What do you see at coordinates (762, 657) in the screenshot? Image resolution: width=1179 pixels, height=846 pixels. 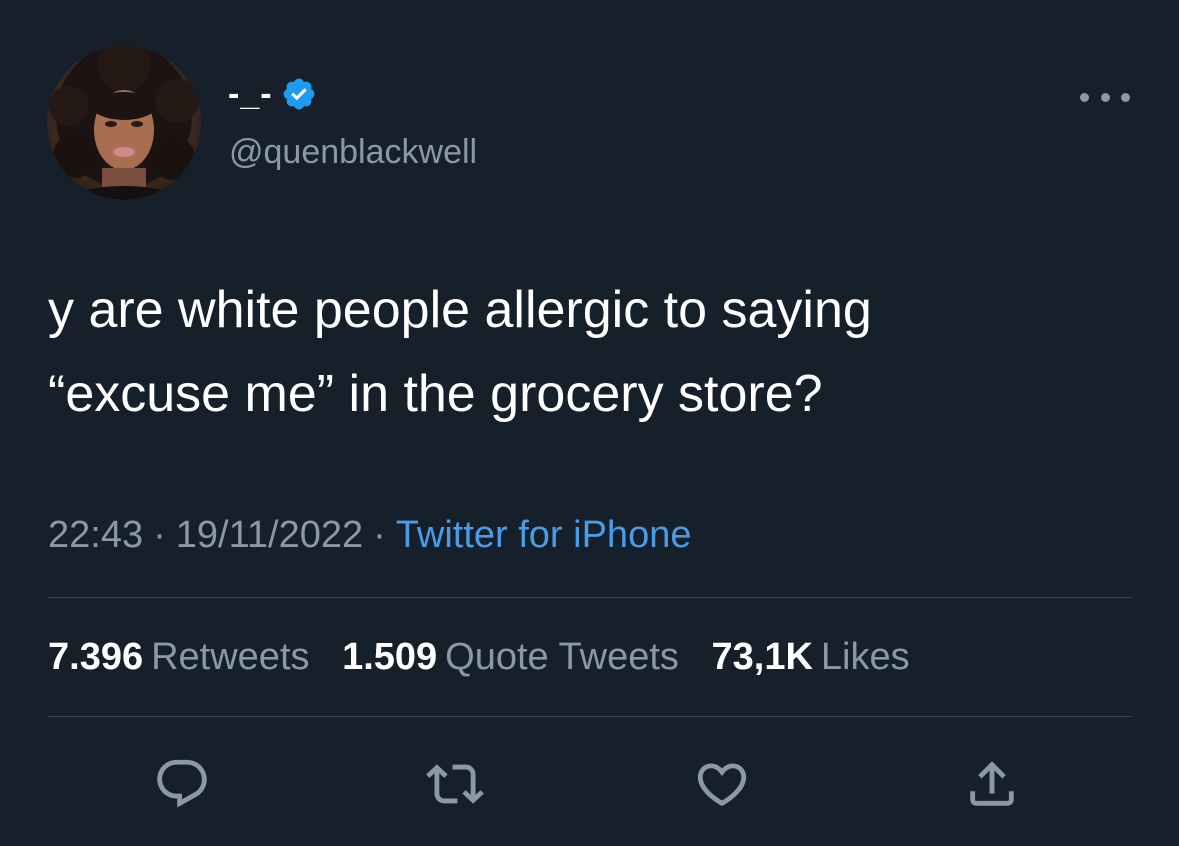 I see `likes-count: 73,1K` at bounding box center [762, 657].